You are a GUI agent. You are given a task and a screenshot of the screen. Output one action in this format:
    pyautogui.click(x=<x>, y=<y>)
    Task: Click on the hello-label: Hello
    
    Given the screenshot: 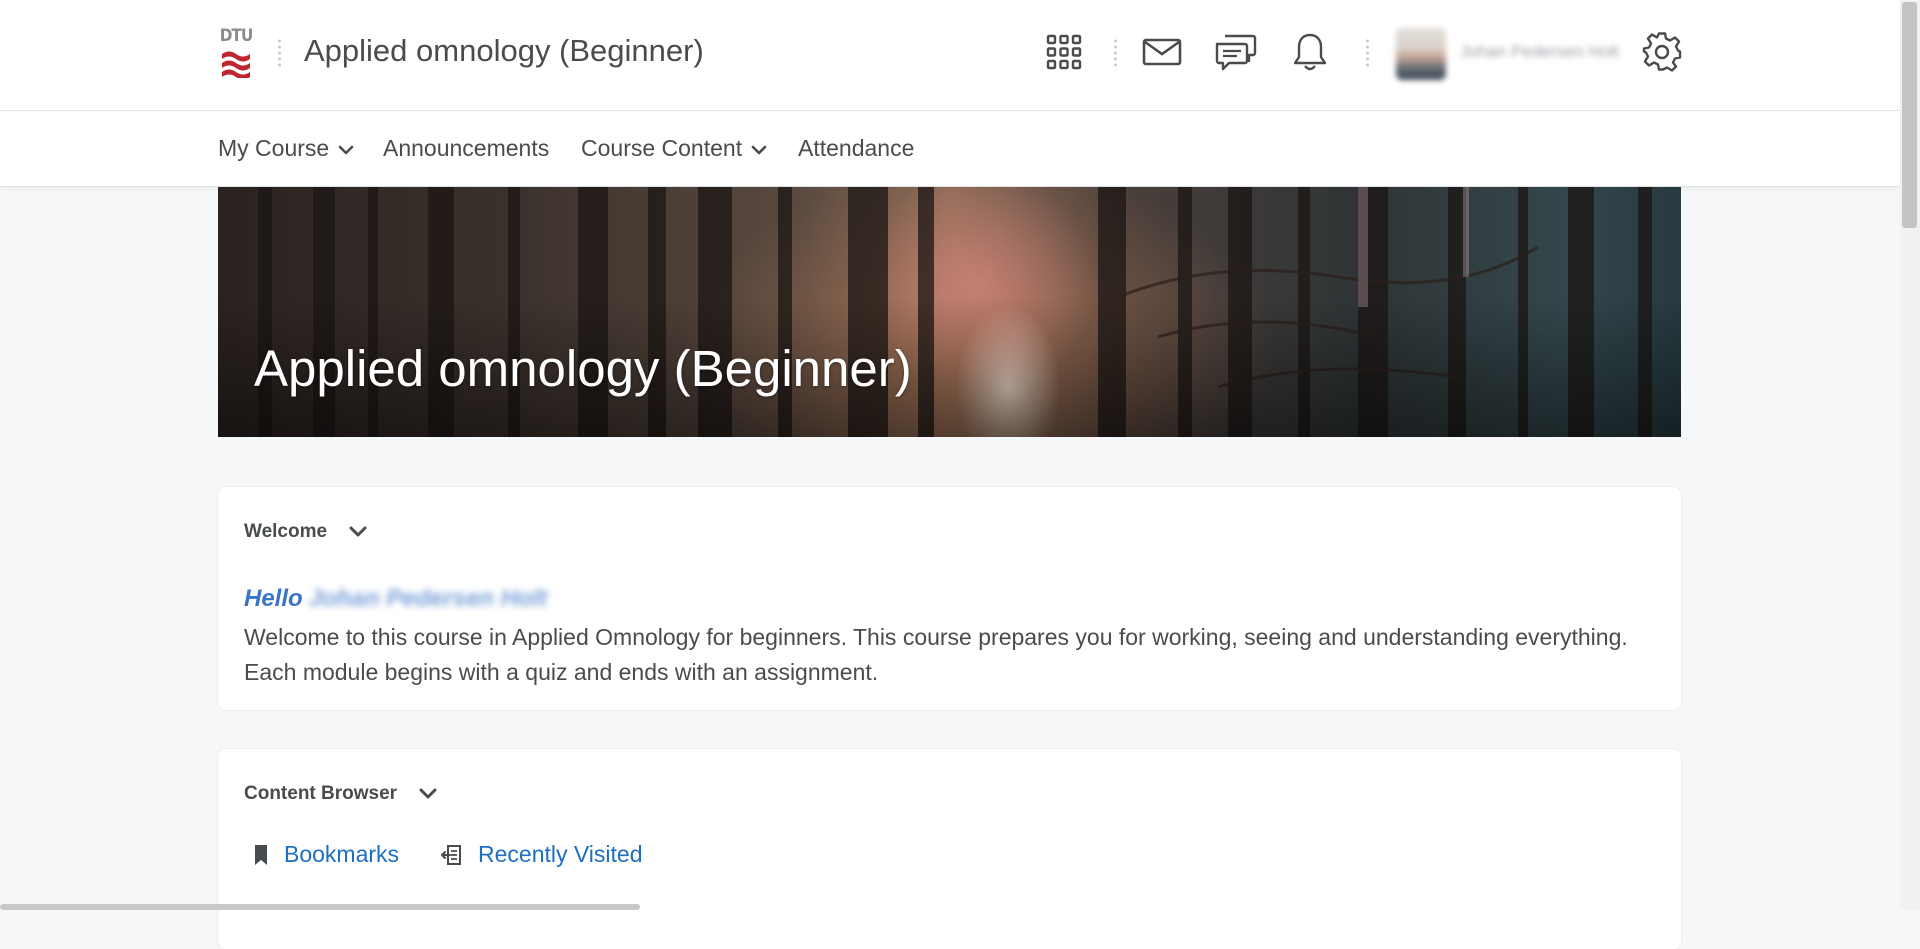 What is the action you would take?
    pyautogui.click(x=273, y=598)
    